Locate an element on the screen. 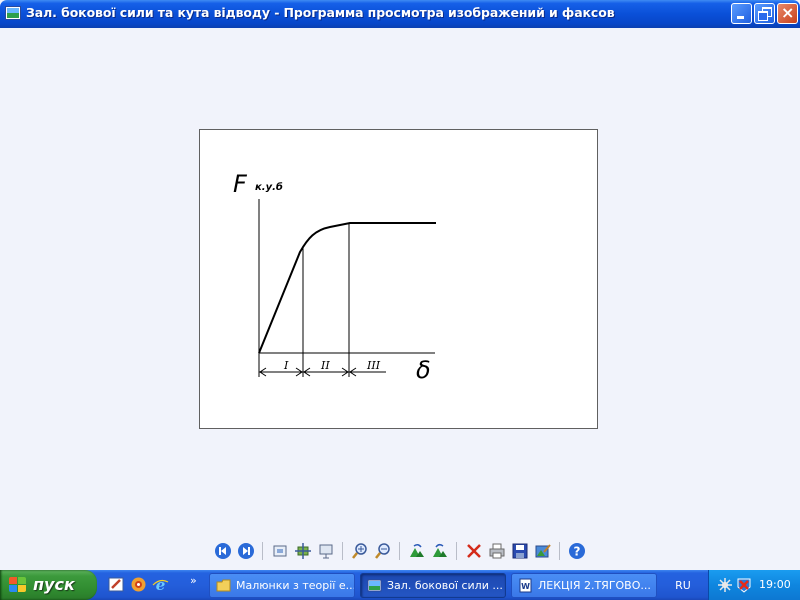 This screenshot has height=600, width=800. quick-launch-browser-icon is located at coordinates (138, 584).